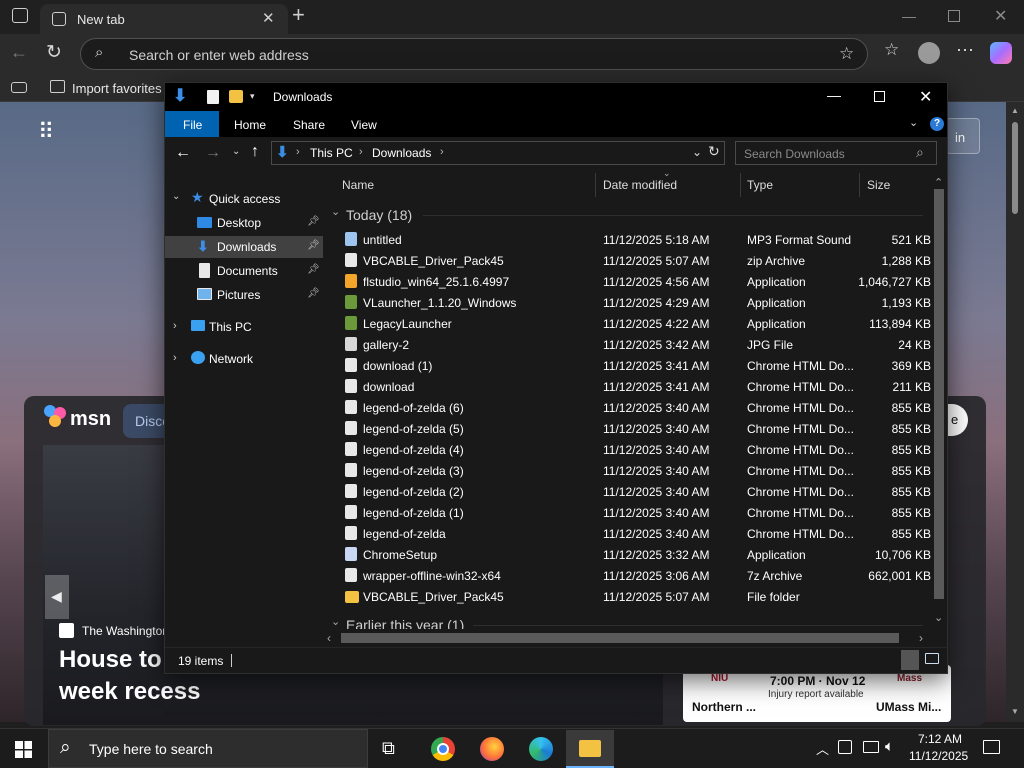 Image resolution: width=1024 pixels, height=768 pixels. I want to click on column-name: Name, so click(358, 185).